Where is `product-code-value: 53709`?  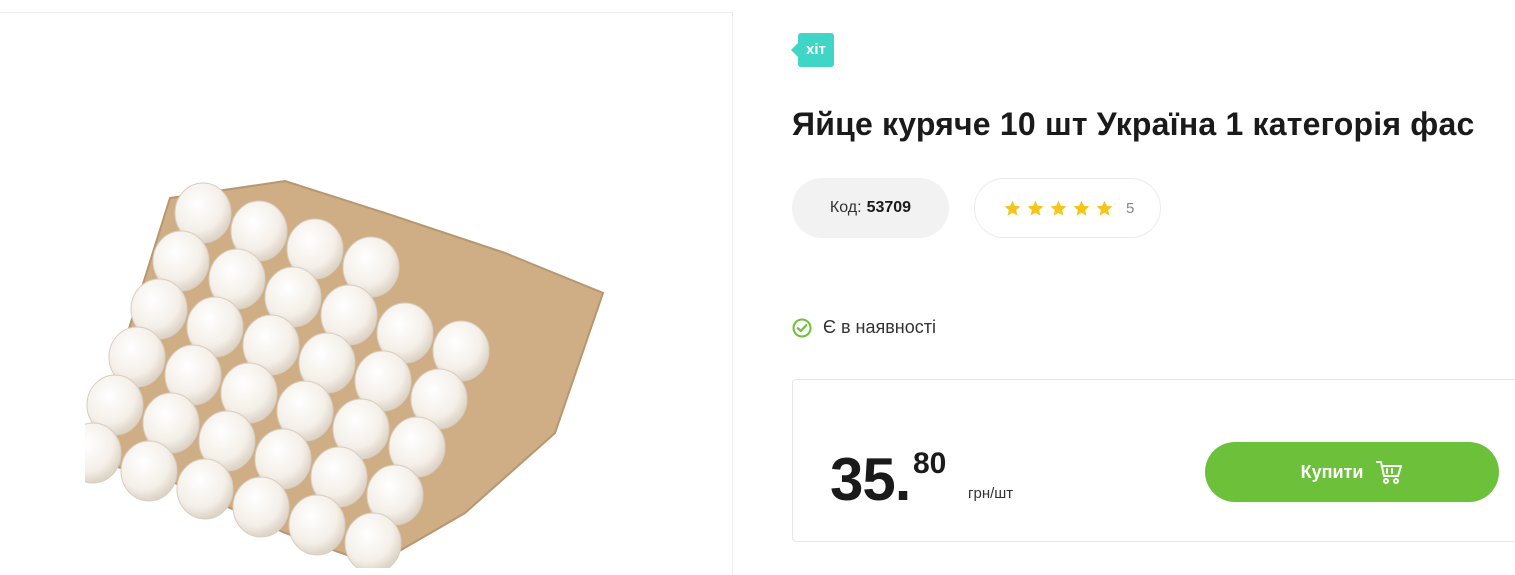 product-code-value: 53709 is located at coordinates (889, 207).